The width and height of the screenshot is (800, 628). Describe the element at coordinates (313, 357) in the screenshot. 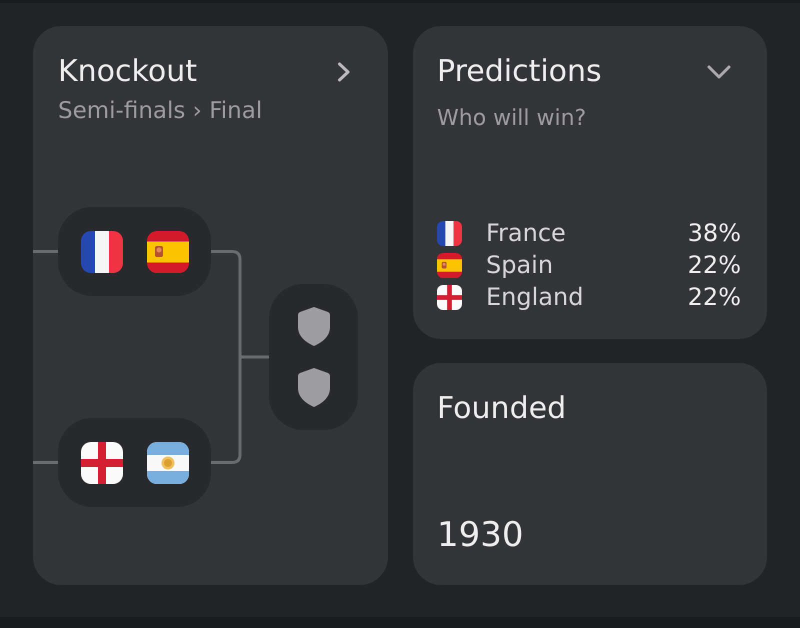

I see `final-match-card` at that location.